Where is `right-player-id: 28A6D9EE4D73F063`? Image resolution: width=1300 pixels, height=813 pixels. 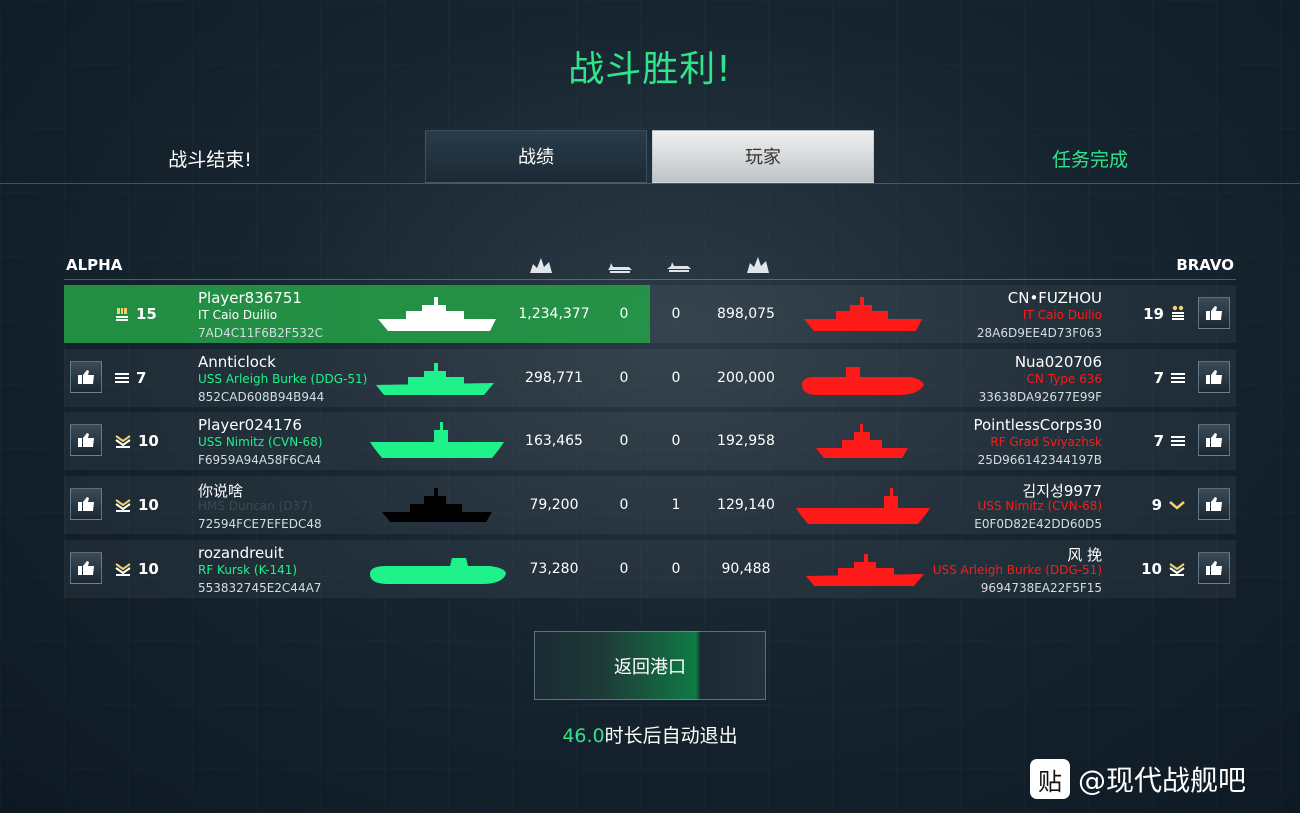 right-player-id: 28A6D9EE4D73F063 is located at coordinates (1039, 333).